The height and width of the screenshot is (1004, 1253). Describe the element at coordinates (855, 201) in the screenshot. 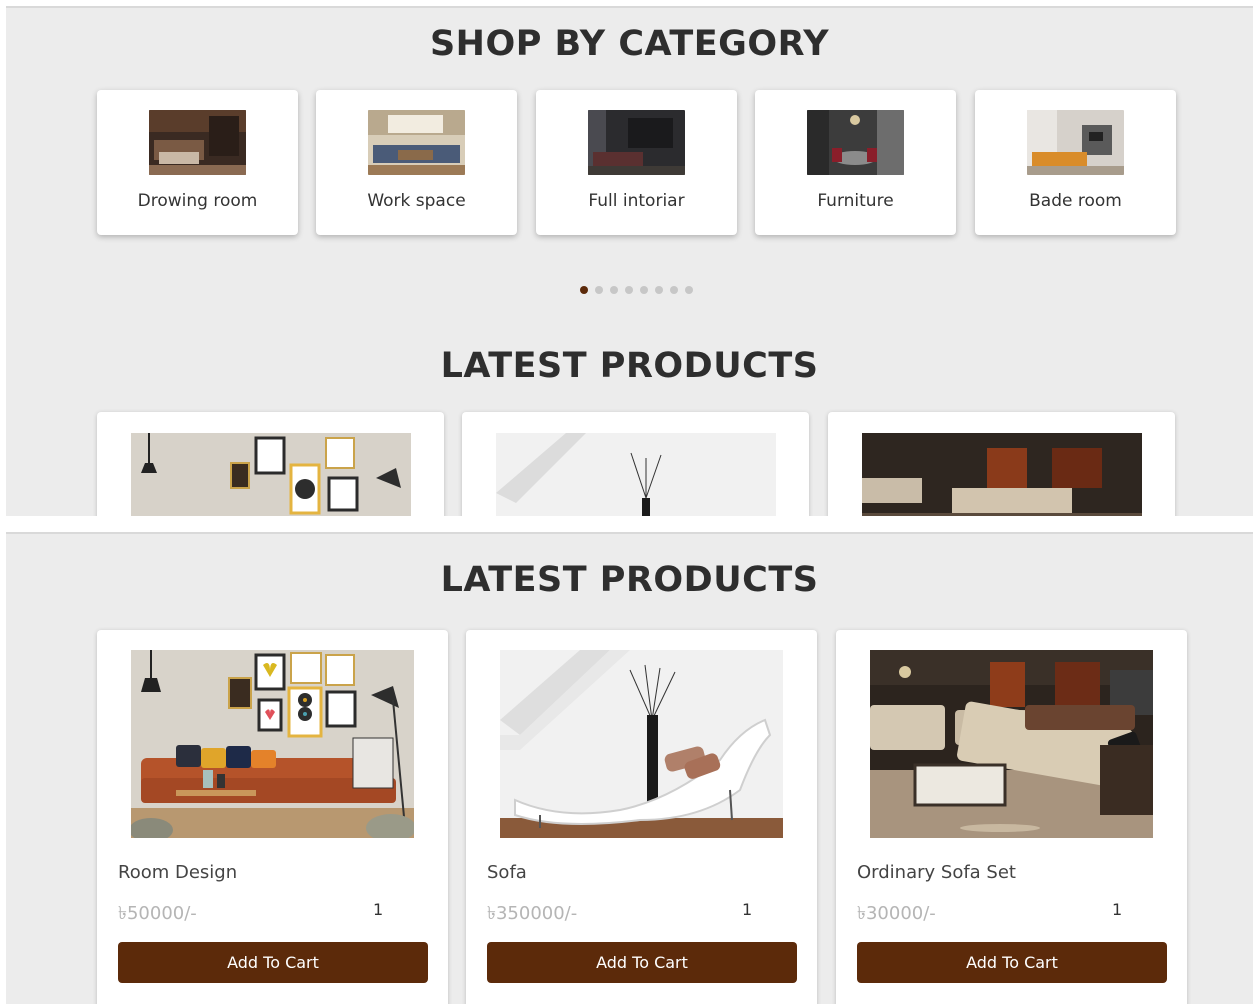

I see `category-label: Furniture` at that location.